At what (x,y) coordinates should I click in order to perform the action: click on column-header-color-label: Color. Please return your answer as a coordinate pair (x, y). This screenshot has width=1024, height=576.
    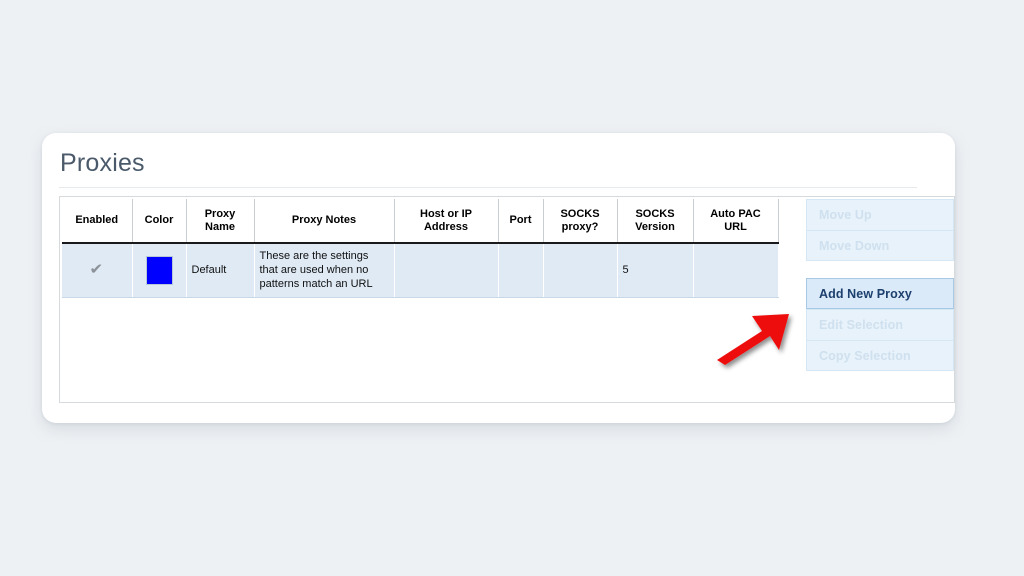
    Looking at the image, I should click on (159, 220).